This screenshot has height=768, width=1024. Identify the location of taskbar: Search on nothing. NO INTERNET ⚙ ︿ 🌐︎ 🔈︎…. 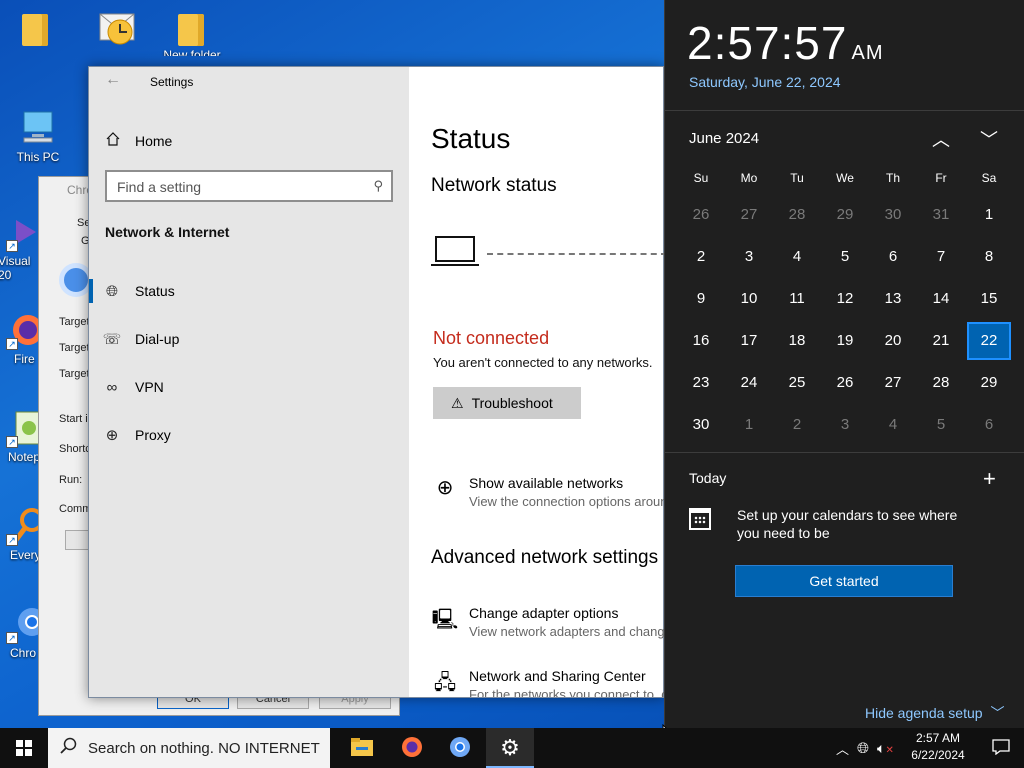
(512, 748).